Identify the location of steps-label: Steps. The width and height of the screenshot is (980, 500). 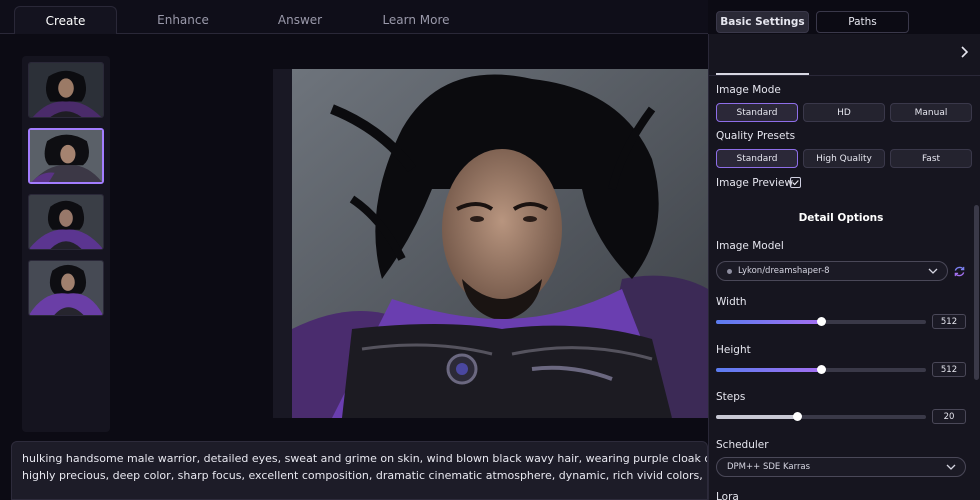
(731, 397).